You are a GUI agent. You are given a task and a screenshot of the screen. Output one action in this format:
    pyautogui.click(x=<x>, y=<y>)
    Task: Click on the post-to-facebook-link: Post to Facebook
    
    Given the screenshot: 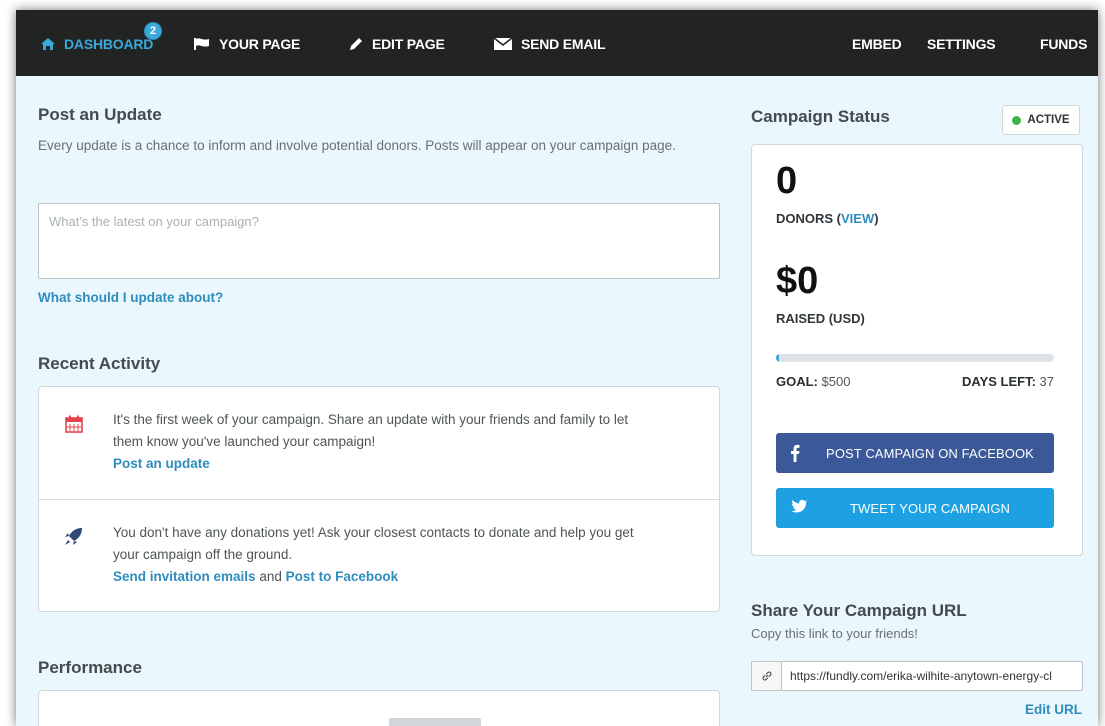 What is the action you would take?
    pyautogui.click(x=342, y=576)
    